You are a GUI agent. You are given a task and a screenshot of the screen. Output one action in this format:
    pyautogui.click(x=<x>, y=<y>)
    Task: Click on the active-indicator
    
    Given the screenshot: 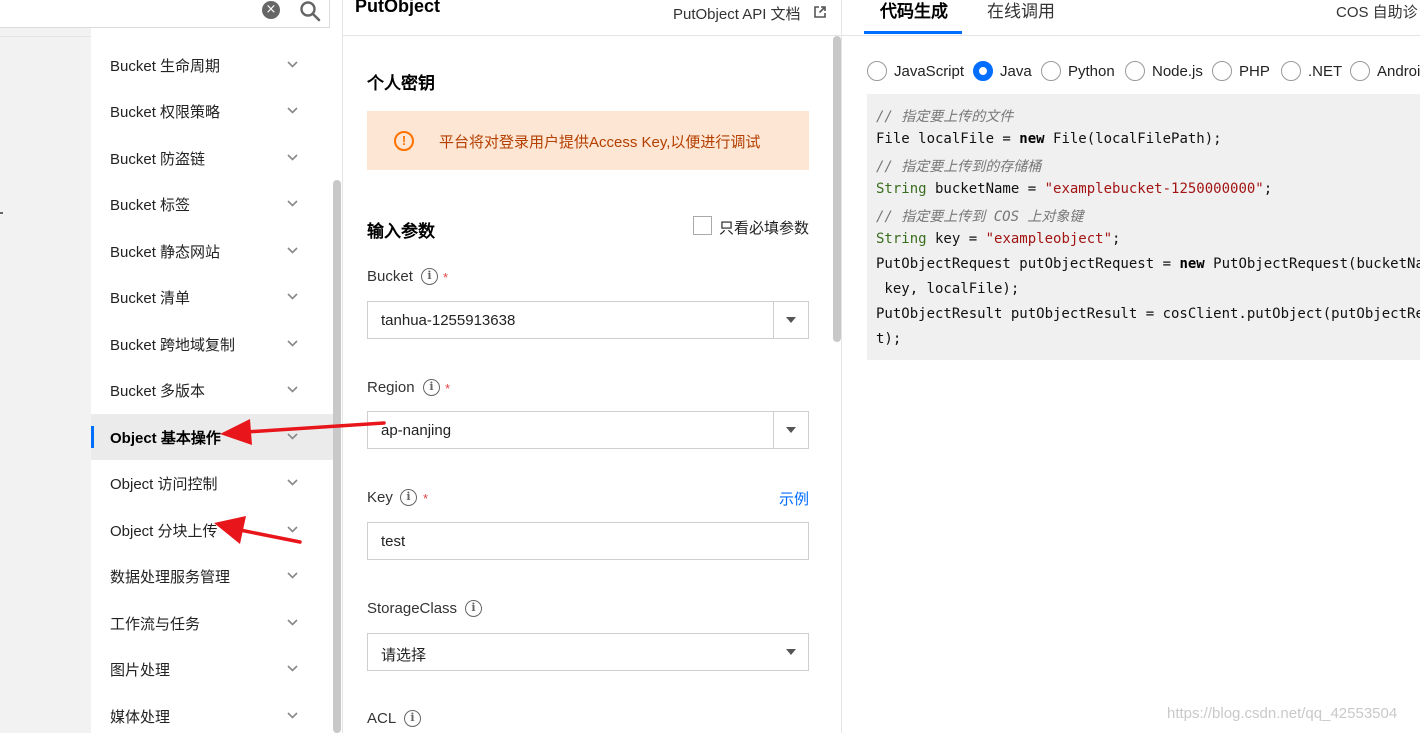 What is the action you would take?
    pyautogui.click(x=92, y=437)
    